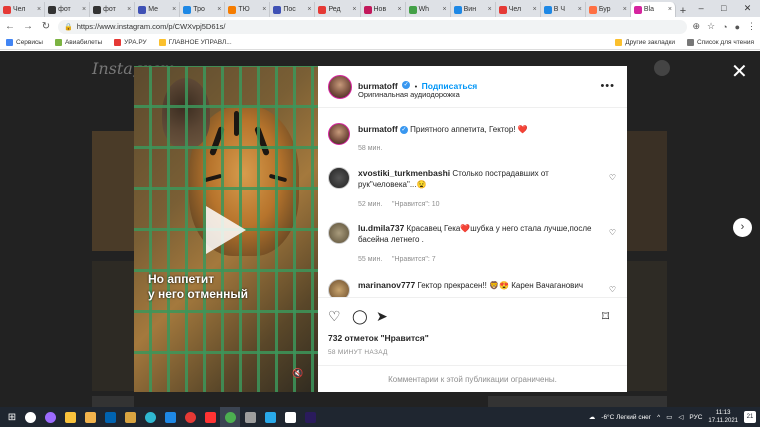 This screenshot has width=760, height=427. Describe the element at coordinates (658, 417) in the screenshot. I see `tray-arrow-icon: ^` at that location.